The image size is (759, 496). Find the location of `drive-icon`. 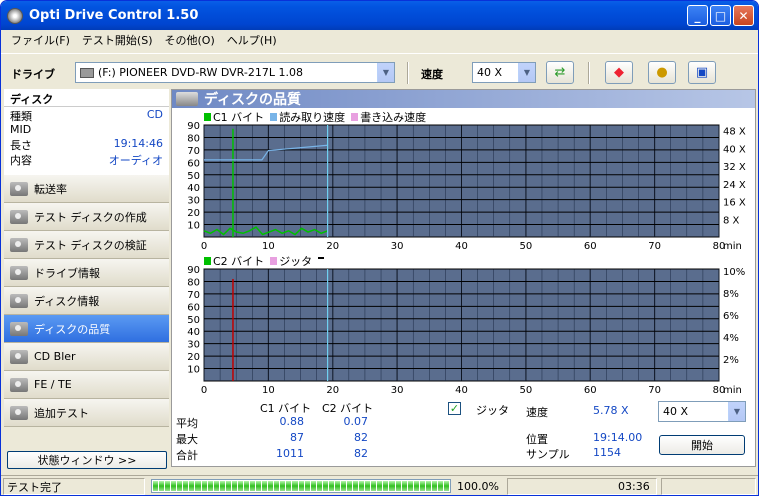

drive-icon is located at coordinates (87, 72).